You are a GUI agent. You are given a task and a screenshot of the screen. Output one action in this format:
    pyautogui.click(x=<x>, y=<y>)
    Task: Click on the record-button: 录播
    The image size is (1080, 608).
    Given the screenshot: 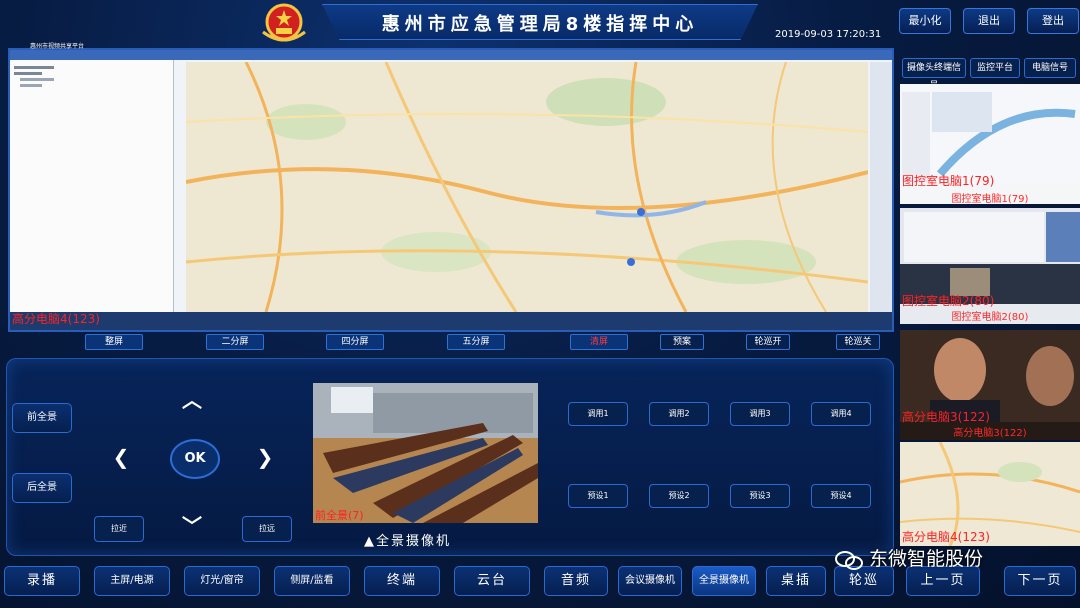 What is the action you would take?
    pyautogui.click(x=42, y=581)
    